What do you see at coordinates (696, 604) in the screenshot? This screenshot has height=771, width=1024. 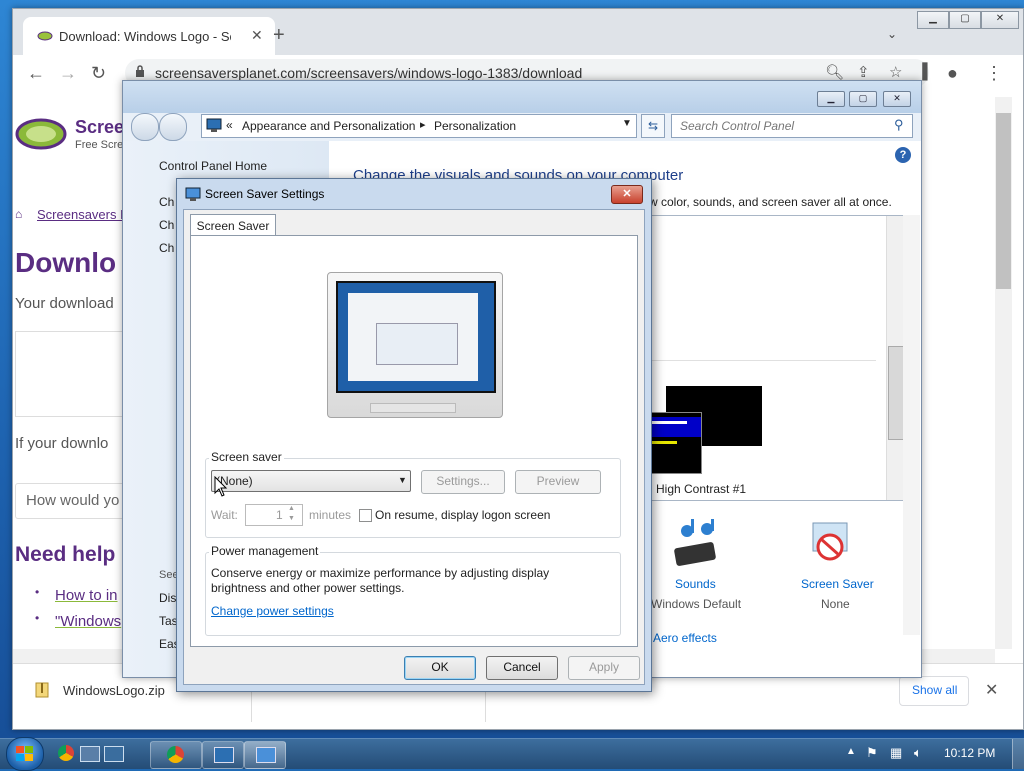 I see `sounds-value: Windows Default` at bounding box center [696, 604].